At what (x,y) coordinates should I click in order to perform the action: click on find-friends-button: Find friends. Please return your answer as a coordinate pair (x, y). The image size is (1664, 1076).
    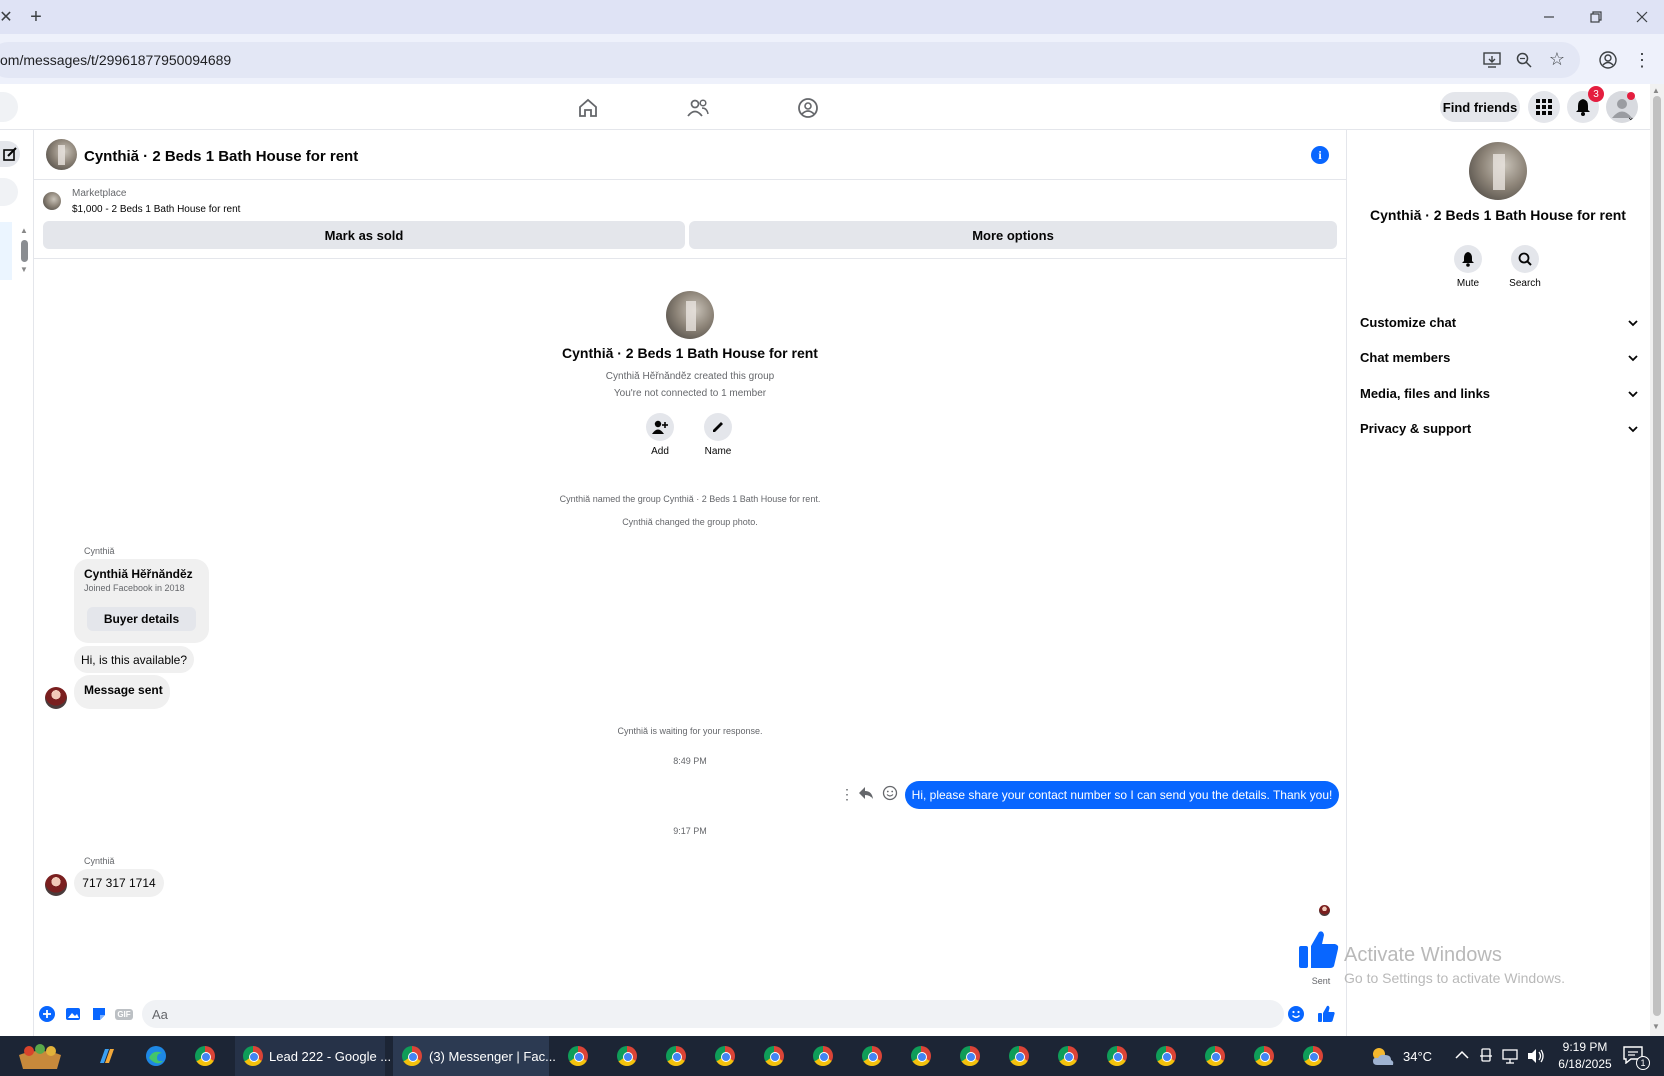
    Looking at the image, I should click on (1480, 107).